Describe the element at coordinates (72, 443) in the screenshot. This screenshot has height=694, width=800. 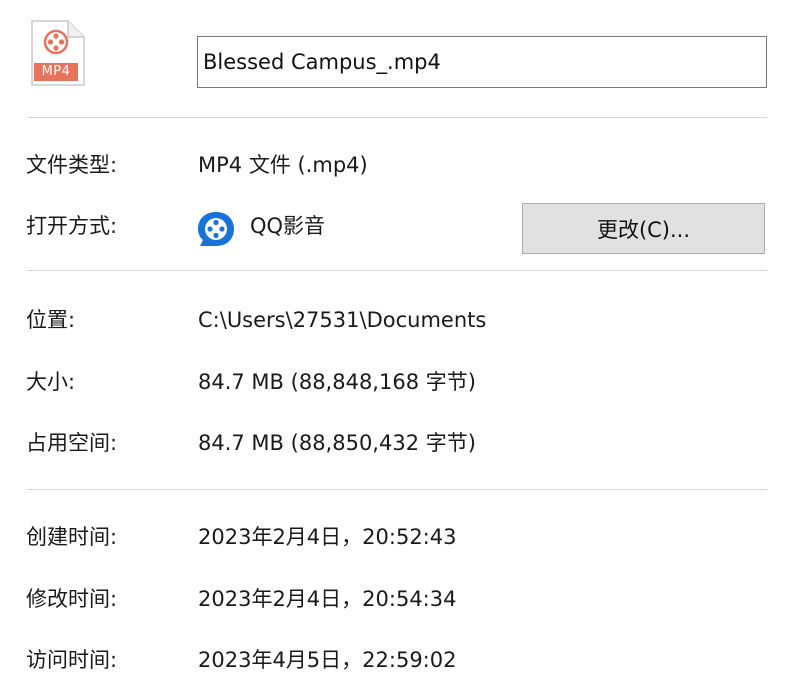
I see `size-on-disk-label: 占用空间:` at that location.